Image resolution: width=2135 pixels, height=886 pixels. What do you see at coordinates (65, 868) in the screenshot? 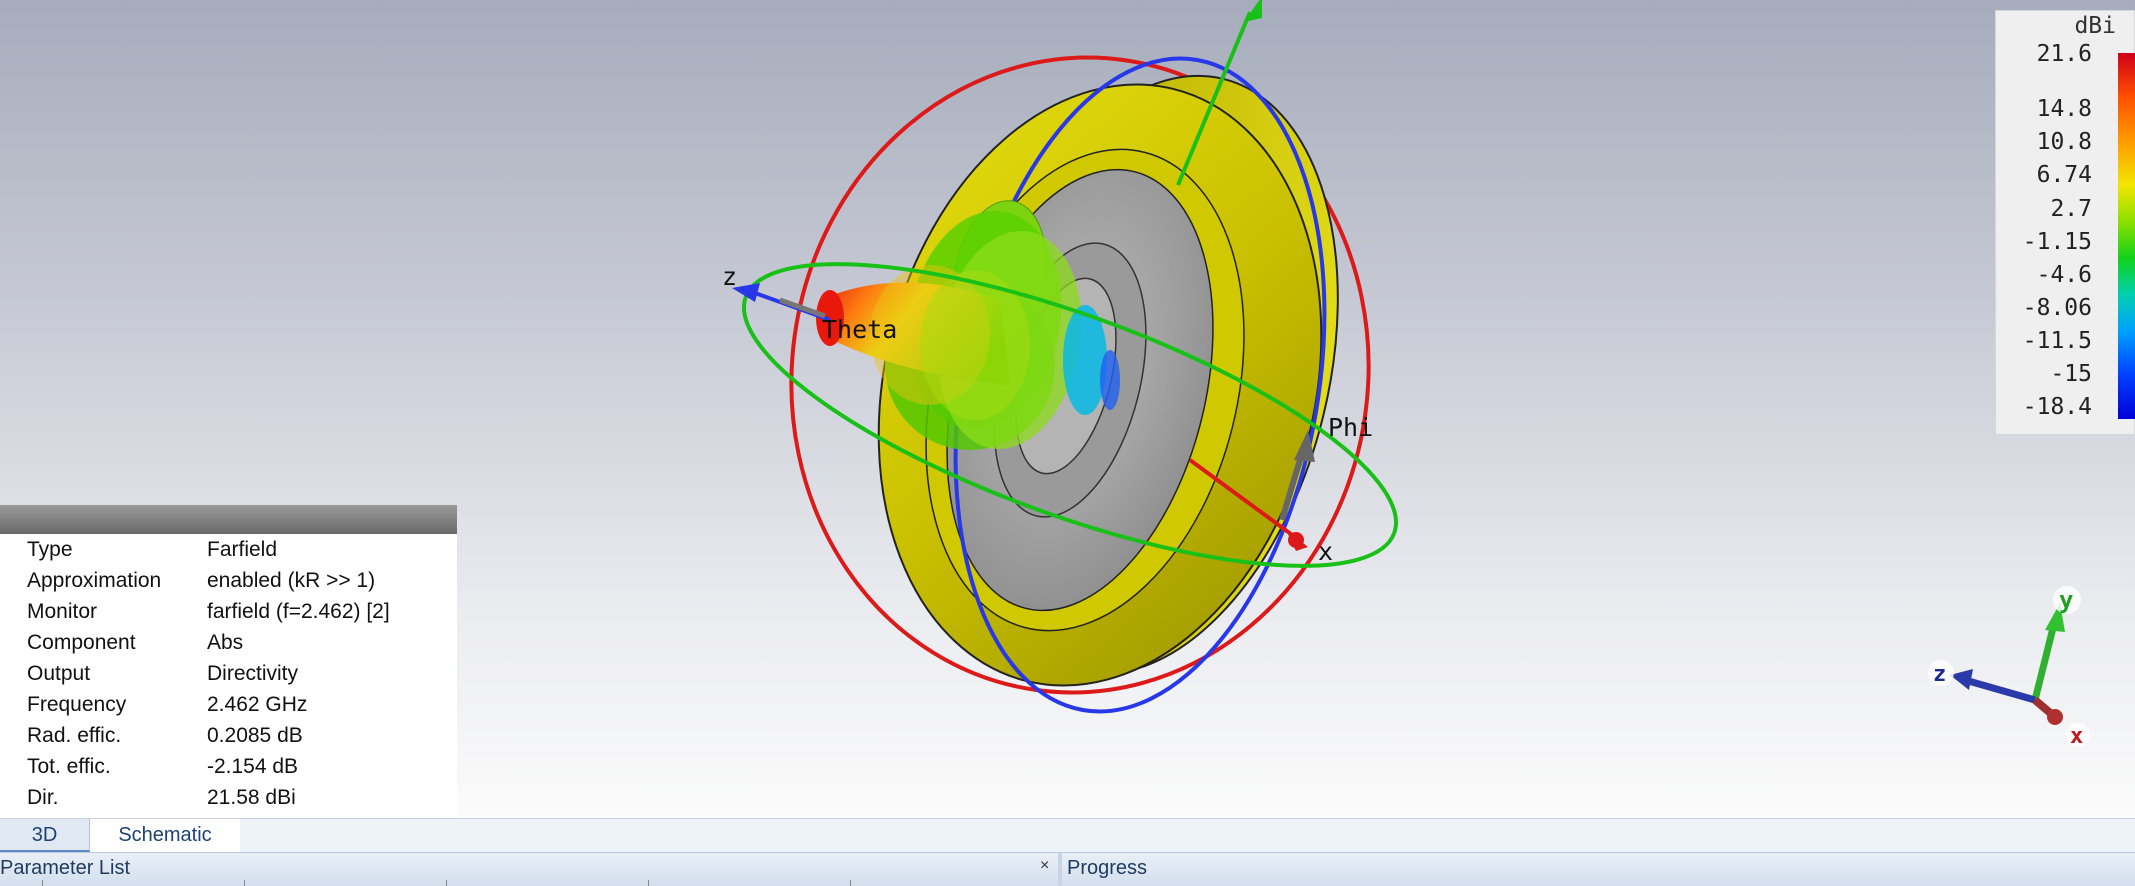
I see `parameter-list-title: Parameter List` at bounding box center [65, 868].